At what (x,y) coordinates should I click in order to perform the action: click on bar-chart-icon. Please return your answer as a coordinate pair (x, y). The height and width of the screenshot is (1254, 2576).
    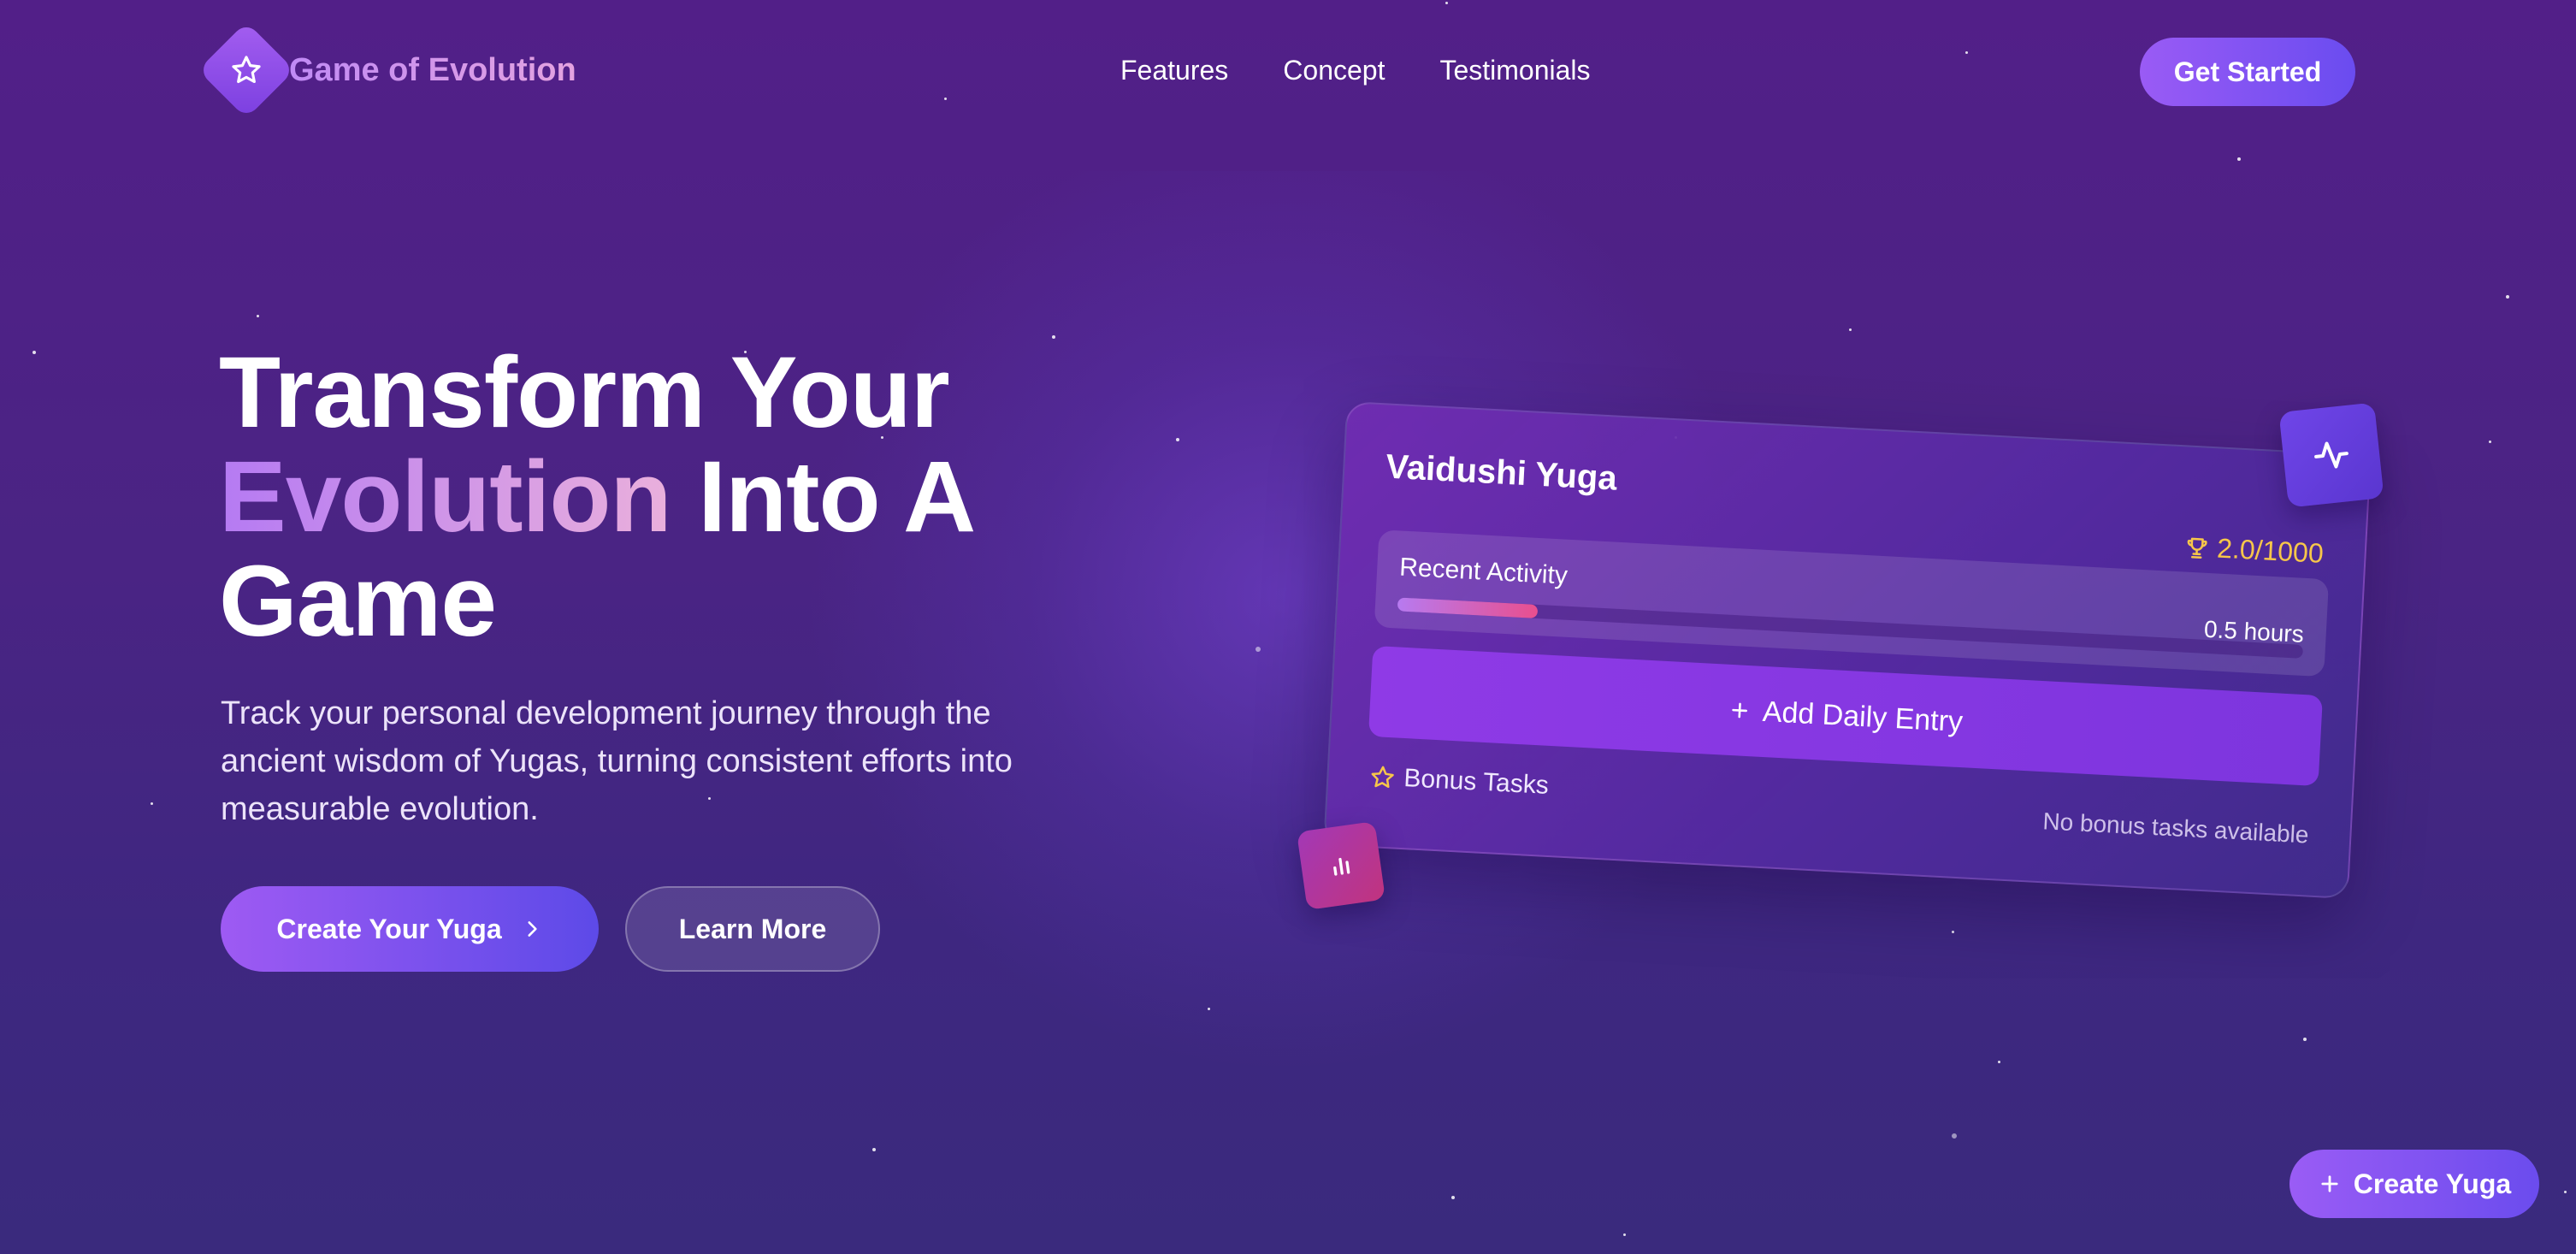
    Looking at the image, I should click on (1341, 866).